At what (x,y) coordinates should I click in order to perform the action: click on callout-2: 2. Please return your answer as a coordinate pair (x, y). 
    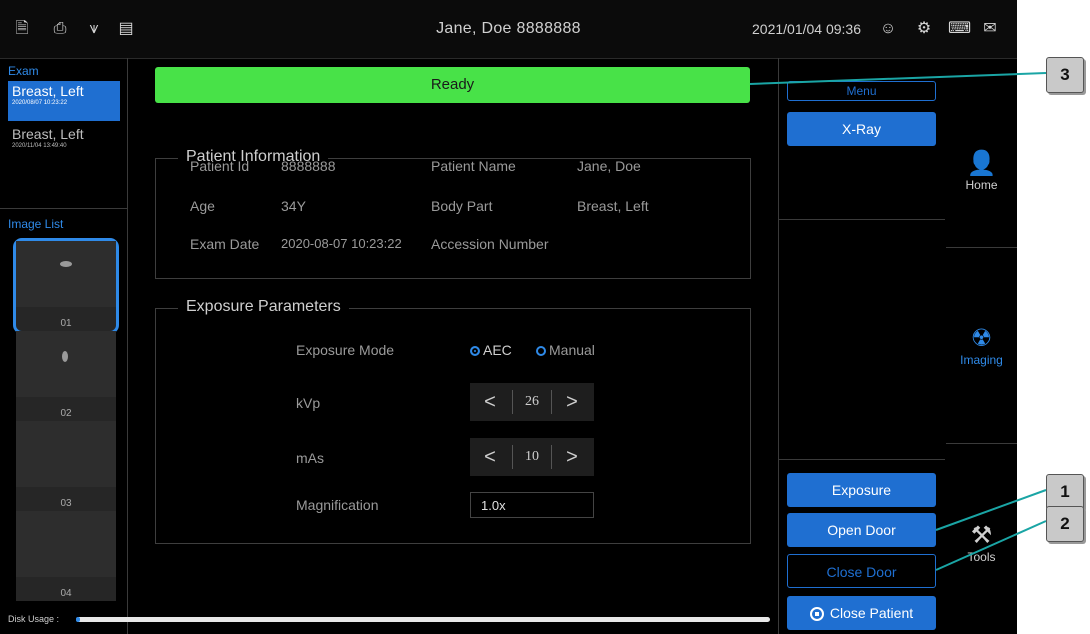
    Looking at the image, I should click on (1065, 524).